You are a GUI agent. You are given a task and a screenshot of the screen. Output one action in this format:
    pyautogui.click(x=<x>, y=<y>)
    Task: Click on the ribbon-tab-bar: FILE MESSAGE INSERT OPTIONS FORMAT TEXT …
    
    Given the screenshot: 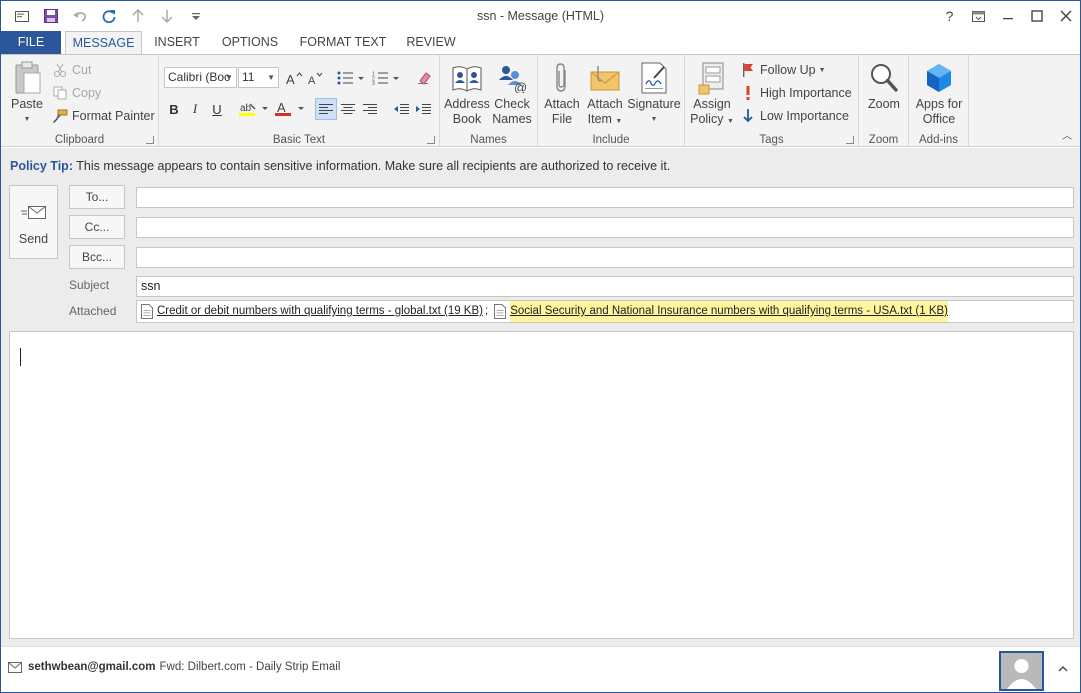 What is the action you would take?
    pyautogui.click(x=540, y=43)
    